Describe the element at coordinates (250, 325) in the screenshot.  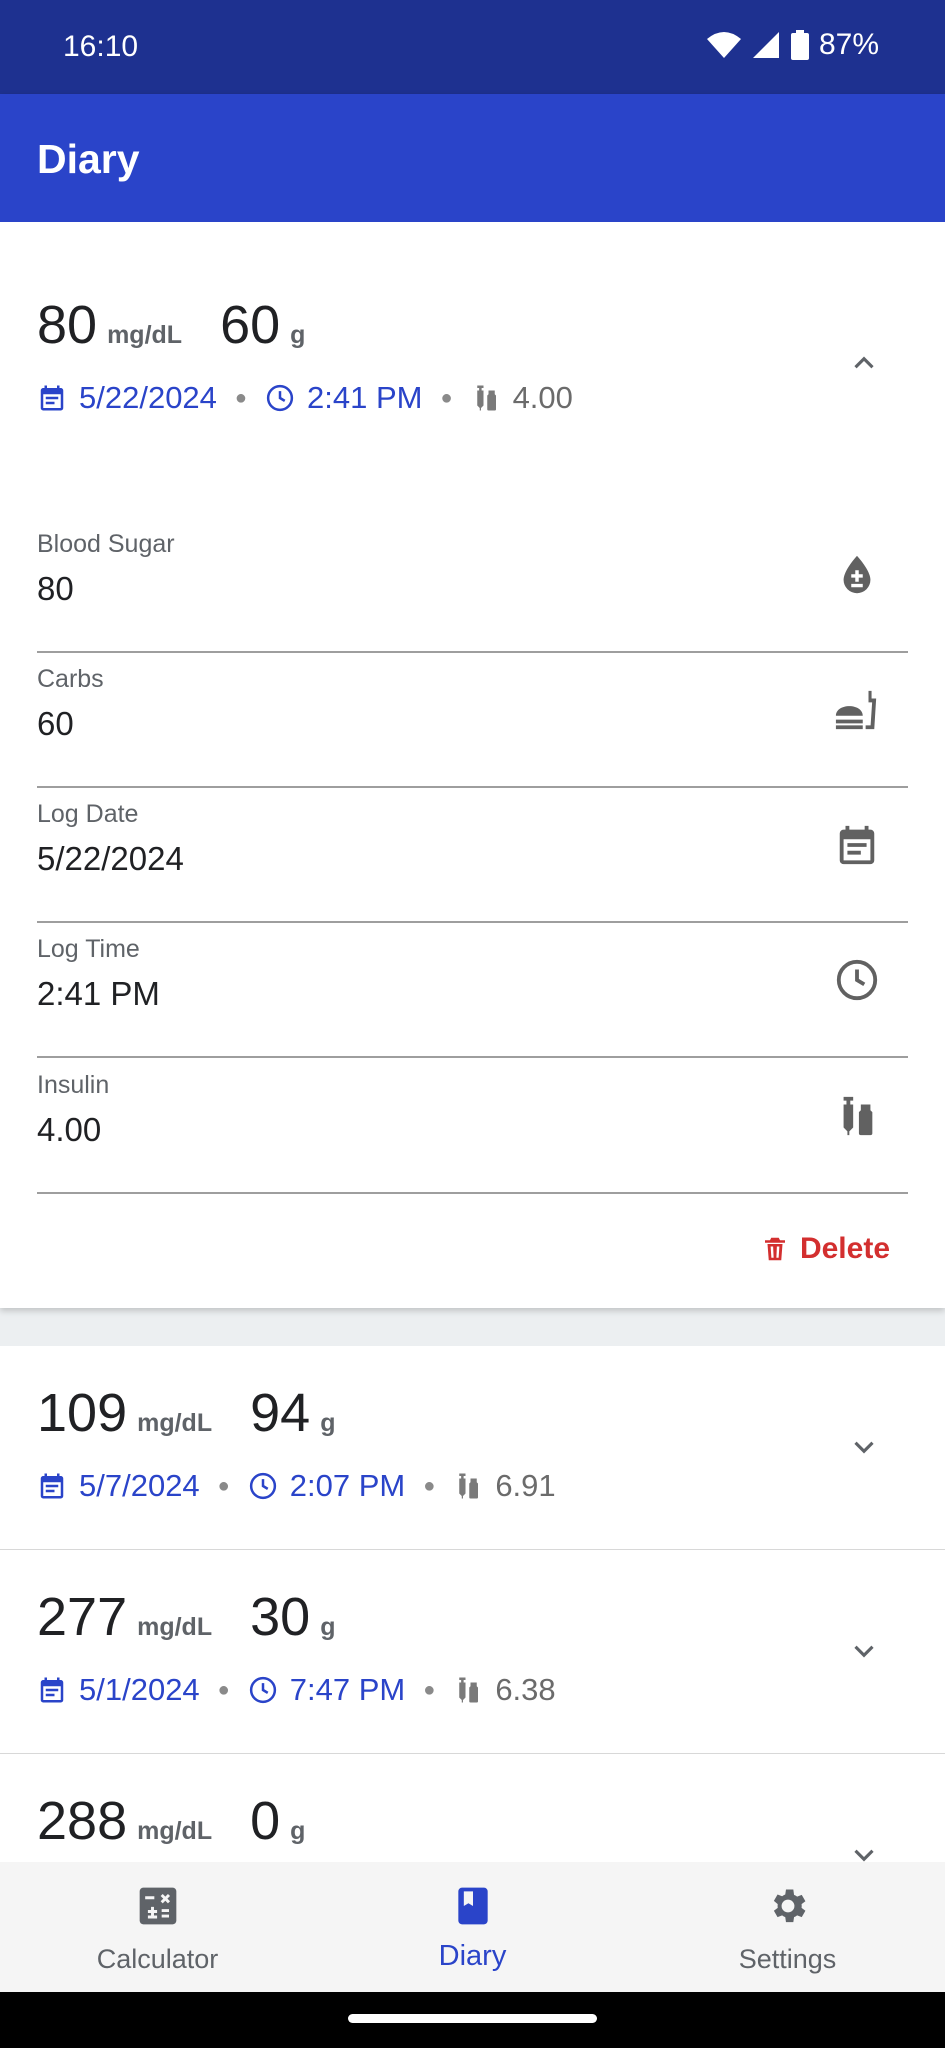
I see `carbs-value: 60` at that location.